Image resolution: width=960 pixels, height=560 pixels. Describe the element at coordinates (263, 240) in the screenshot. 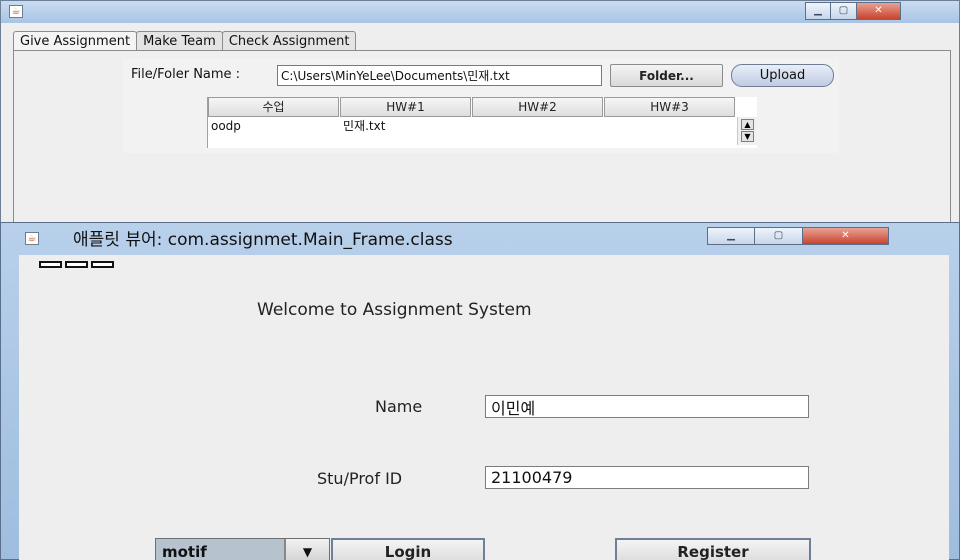

I see `window-title: 애플릿 뷰어: com.assignmet.Main_Frame.class` at that location.